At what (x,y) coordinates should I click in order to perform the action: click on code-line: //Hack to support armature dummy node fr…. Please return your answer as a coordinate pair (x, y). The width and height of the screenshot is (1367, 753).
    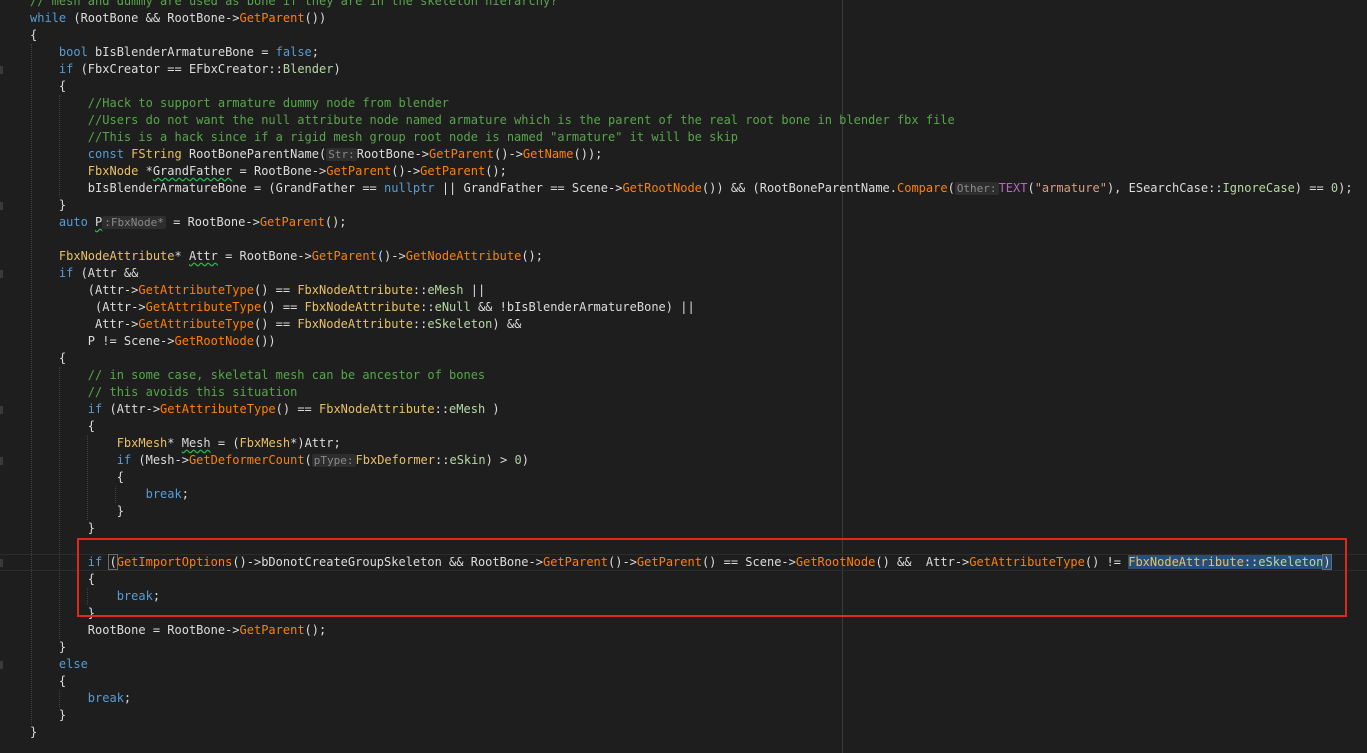
    Looking at the image, I should click on (691, 103).